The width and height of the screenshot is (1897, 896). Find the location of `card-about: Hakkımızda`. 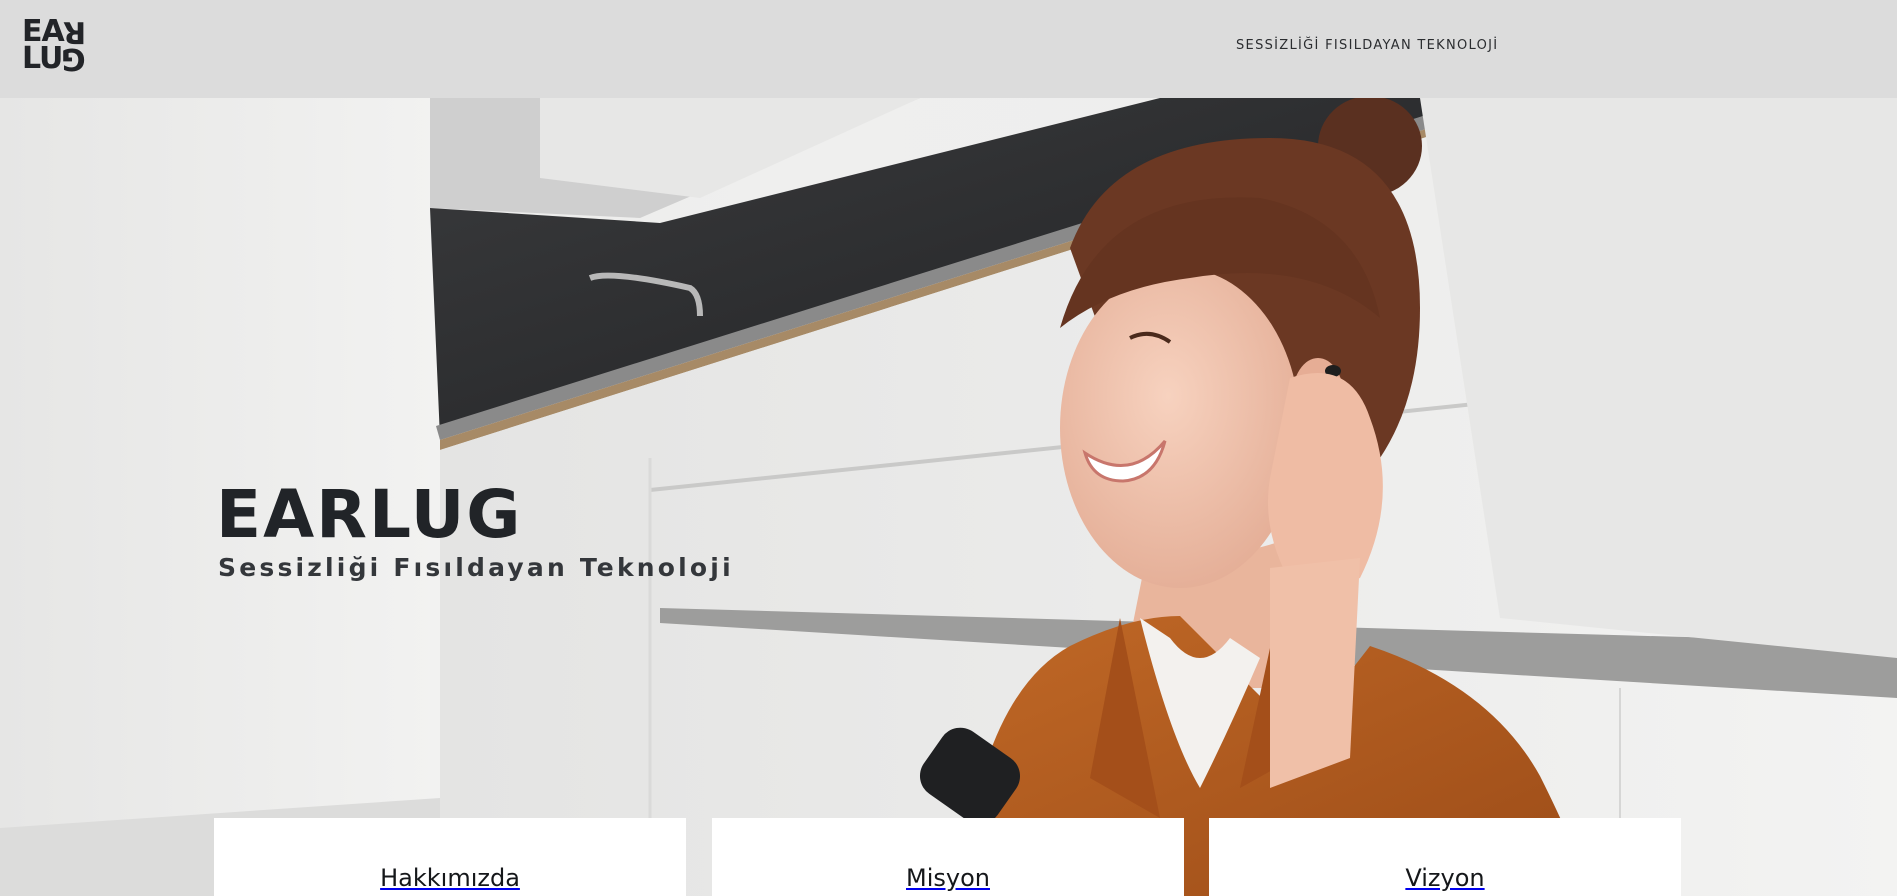

card-about: Hakkımızda is located at coordinates (450, 857).